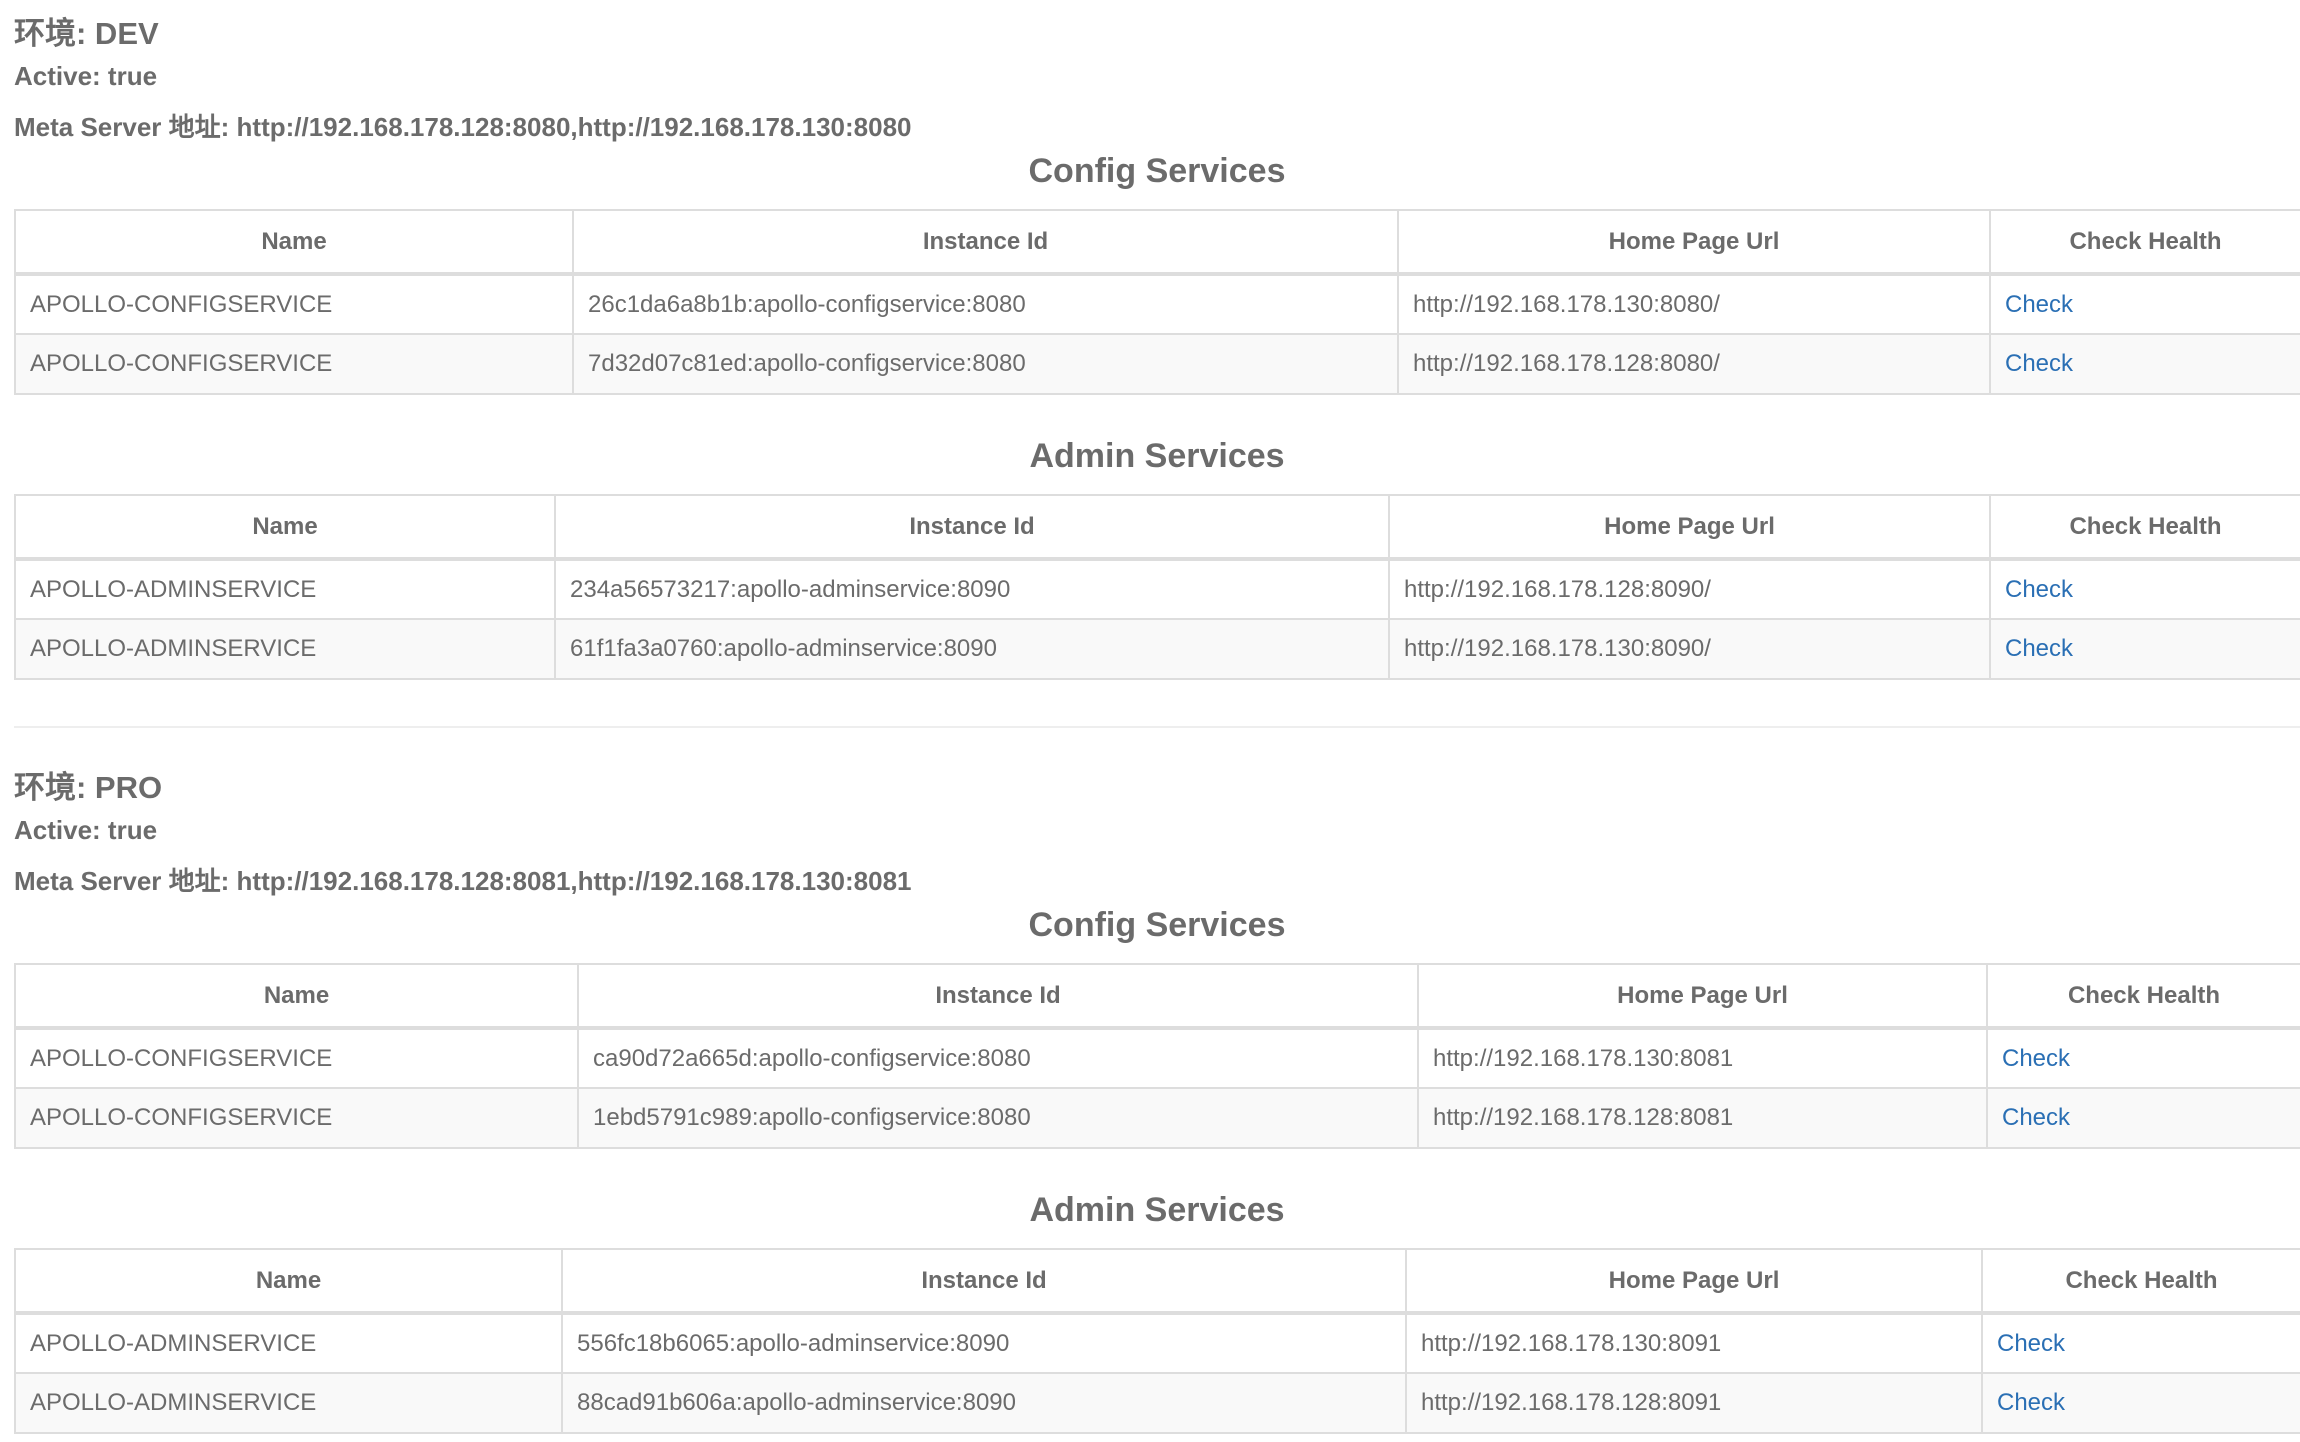 Image resolution: width=2300 pixels, height=1442 pixels. What do you see at coordinates (88, 787) in the screenshot?
I see `env-title: 环境: PRO` at bounding box center [88, 787].